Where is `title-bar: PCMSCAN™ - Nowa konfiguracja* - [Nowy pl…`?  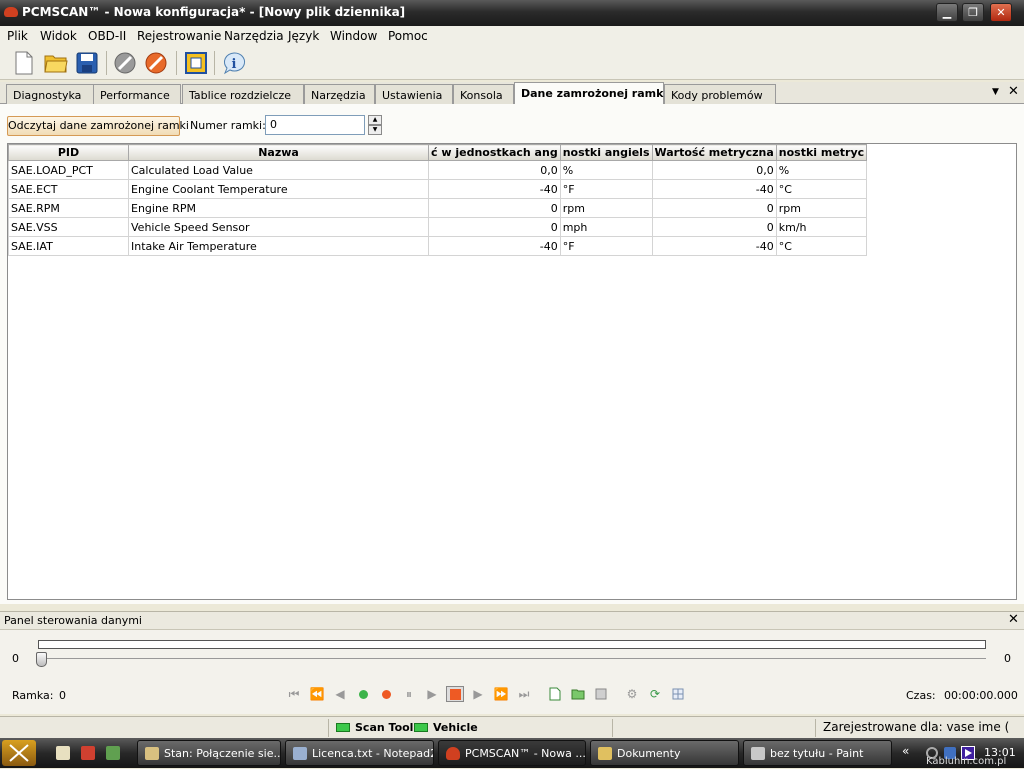 title-bar: PCMSCAN™ - Nowa konfiguracja* - [Nowy pl… is located at coordinates (512, 13).